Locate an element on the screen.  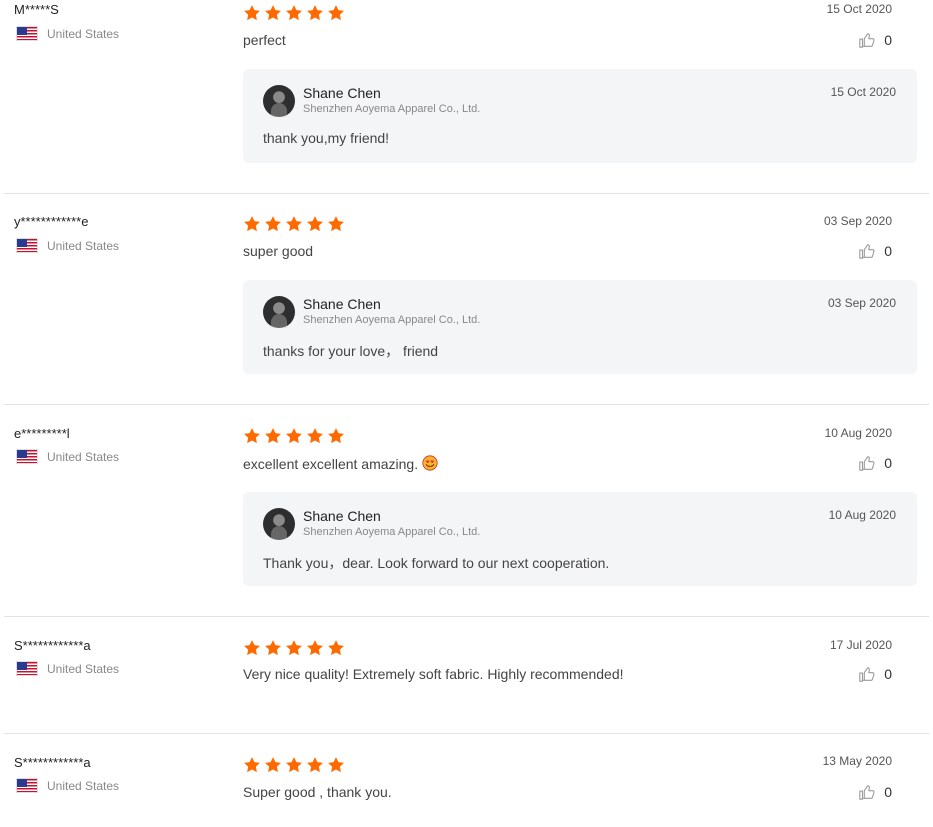
reviewer-name: e*********l is located at coordinates (42, 433).